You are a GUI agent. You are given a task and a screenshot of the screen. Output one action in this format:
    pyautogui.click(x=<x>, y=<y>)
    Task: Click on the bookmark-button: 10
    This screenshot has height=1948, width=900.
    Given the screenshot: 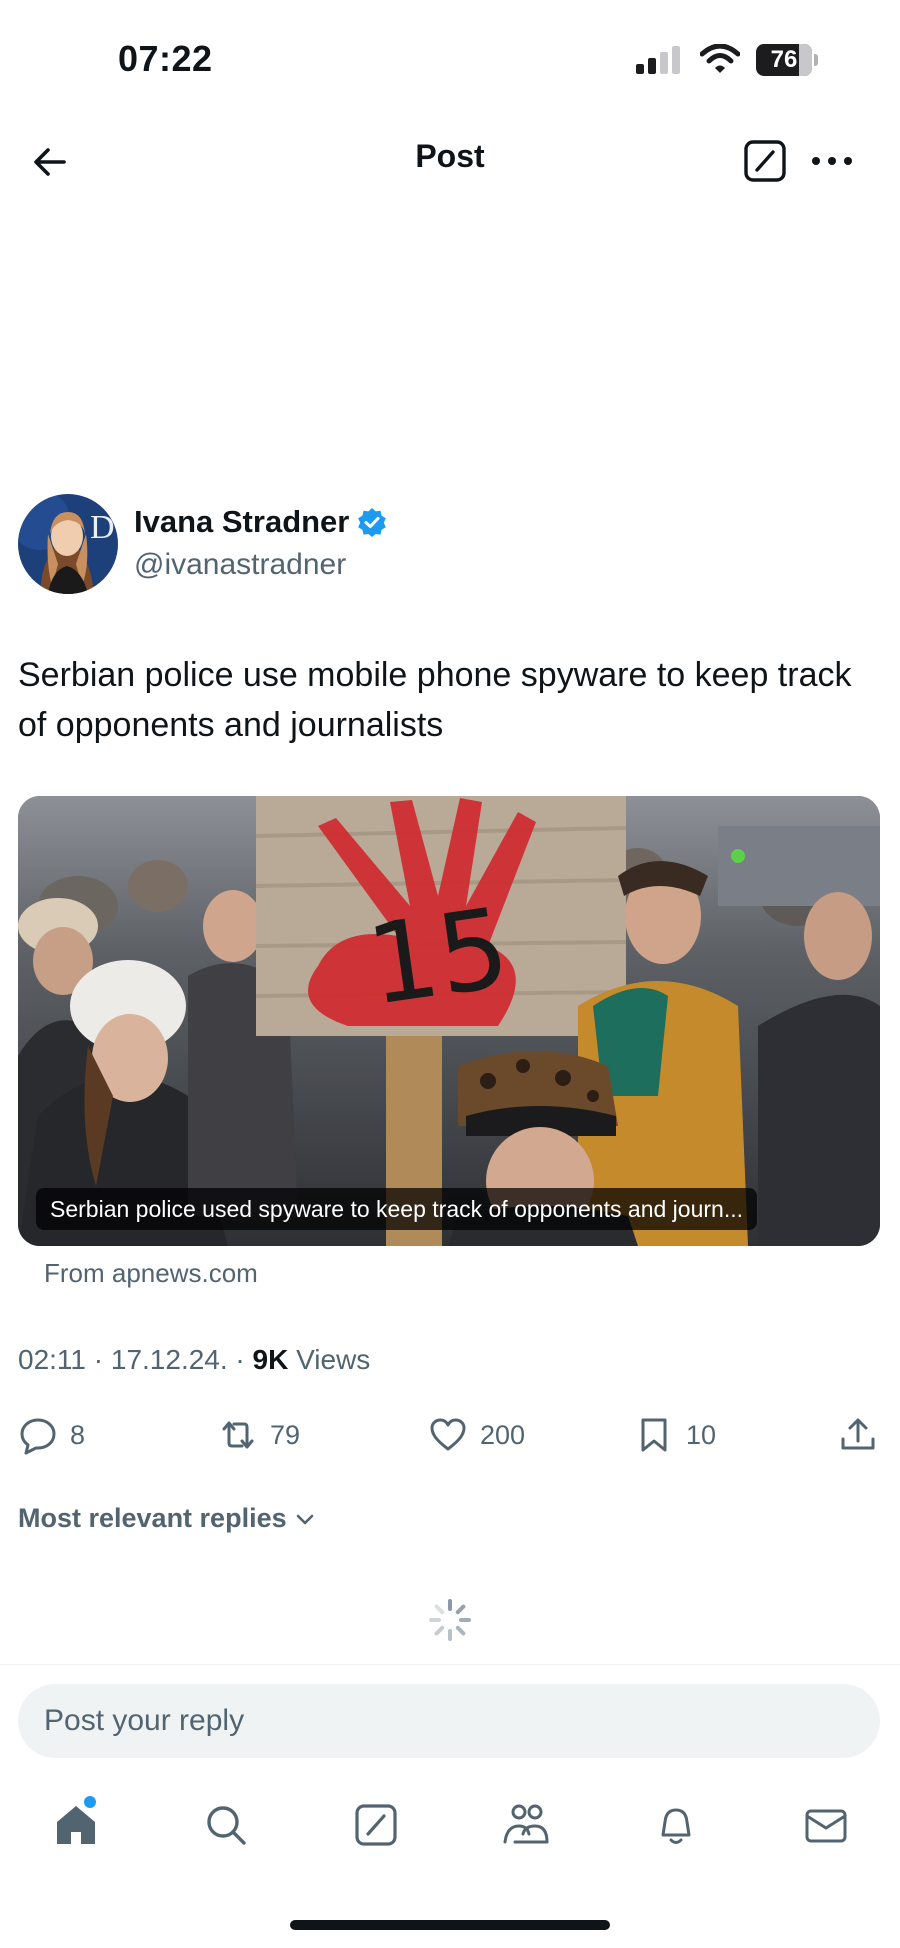 What is the action you would take?
    pyautogui.click(x=675, y=1435)
    